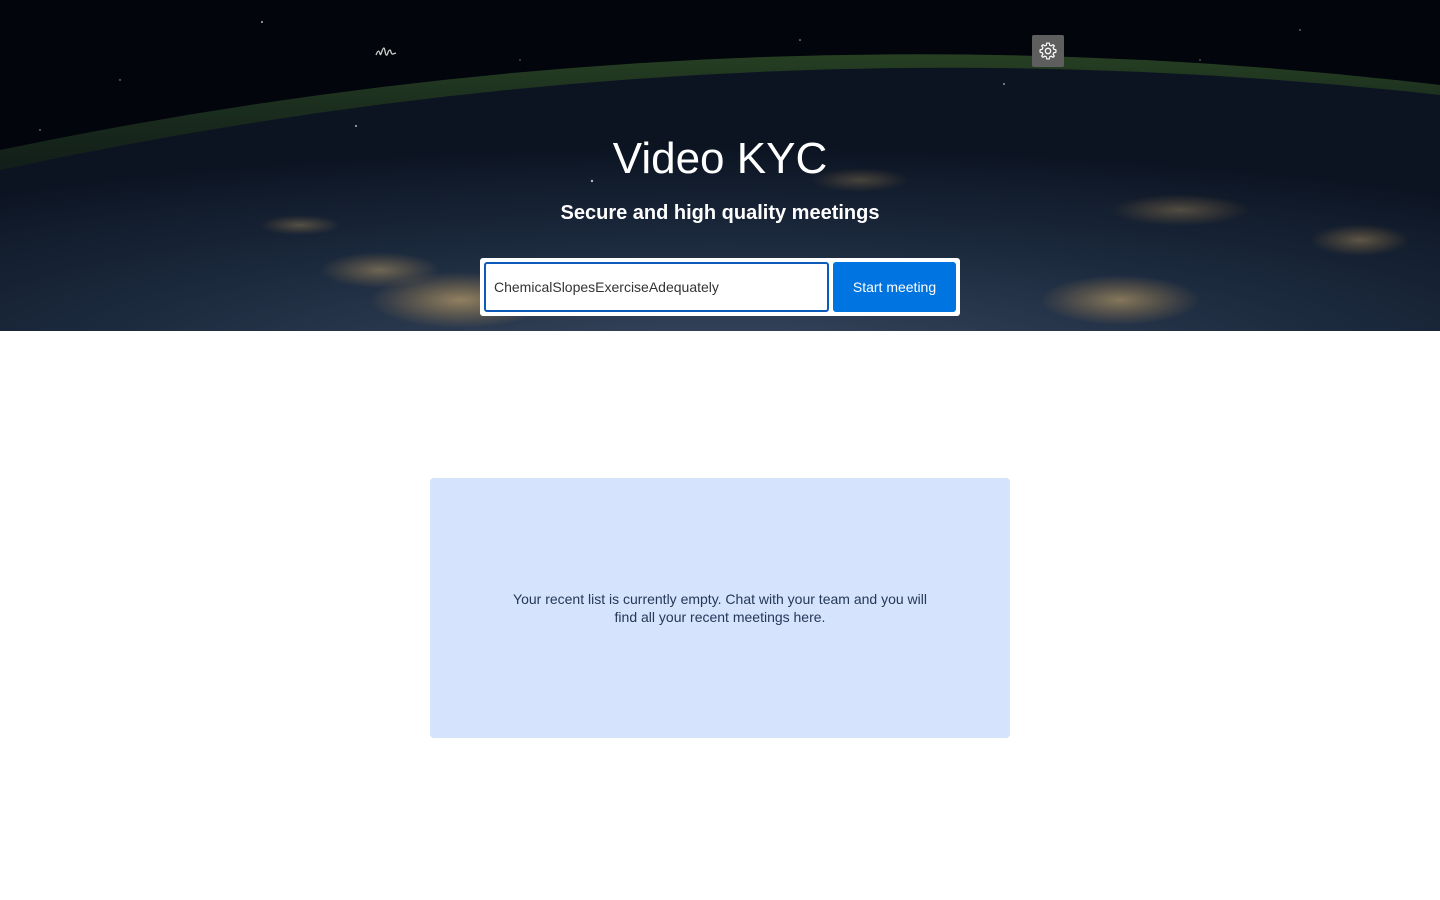 This screenshot has height=900, width=1440. Describe the element at coordinates (656, 287) in the screenshot. I see `room-name-input` at that location.